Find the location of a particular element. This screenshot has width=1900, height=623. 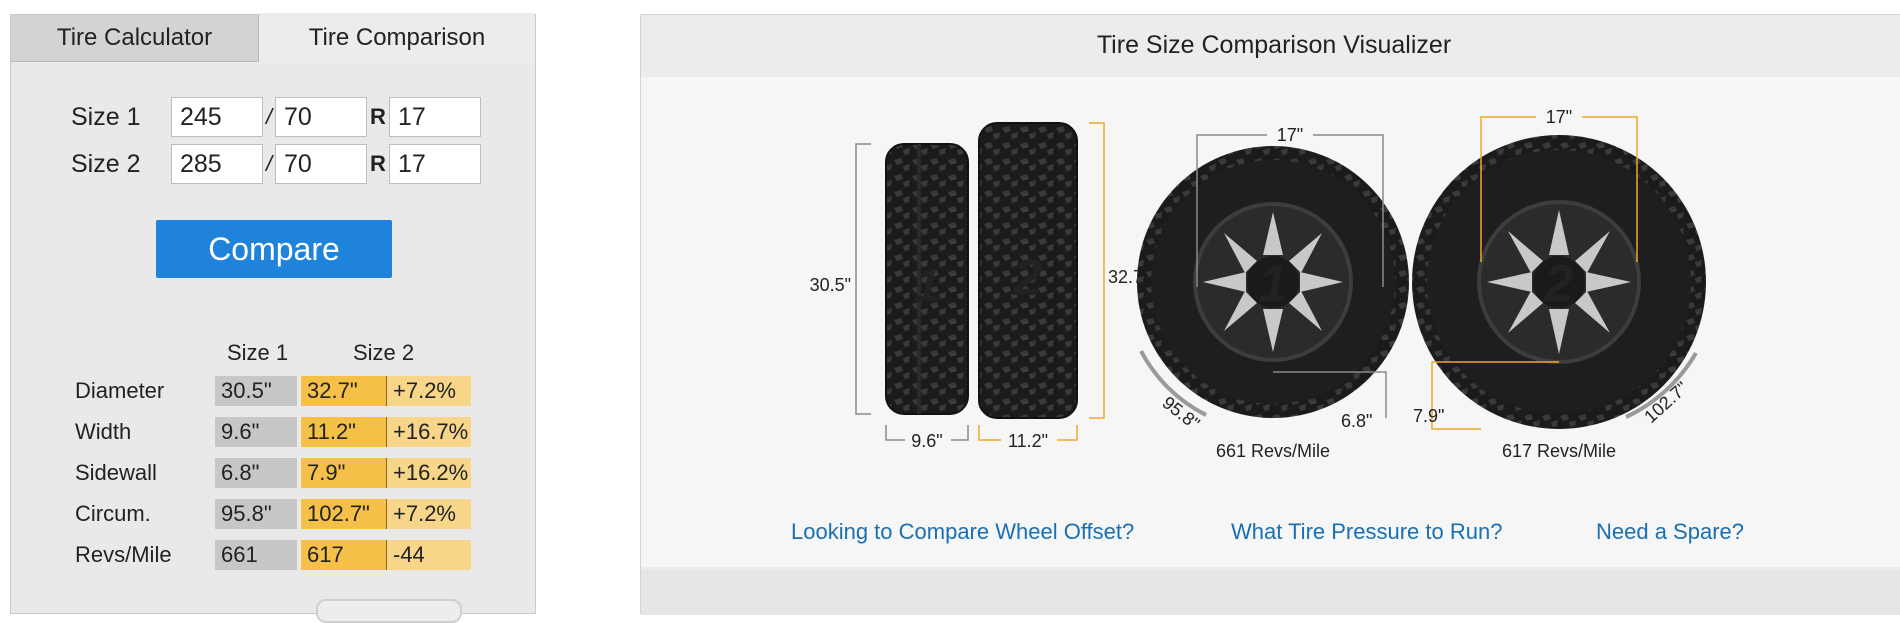

size2-row: Size 2 / R is located at coordinates (276, 164).